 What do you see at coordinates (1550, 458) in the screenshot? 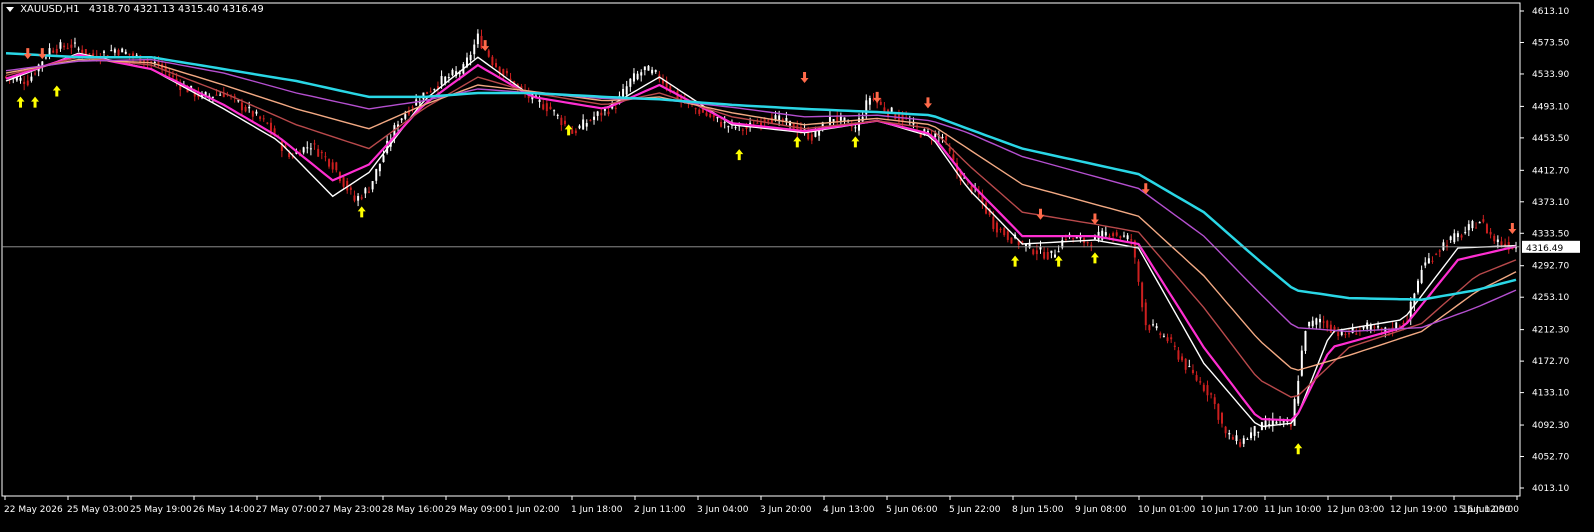
I see `y-tick-label: 4052.70` at bounding box center [1550, 458].